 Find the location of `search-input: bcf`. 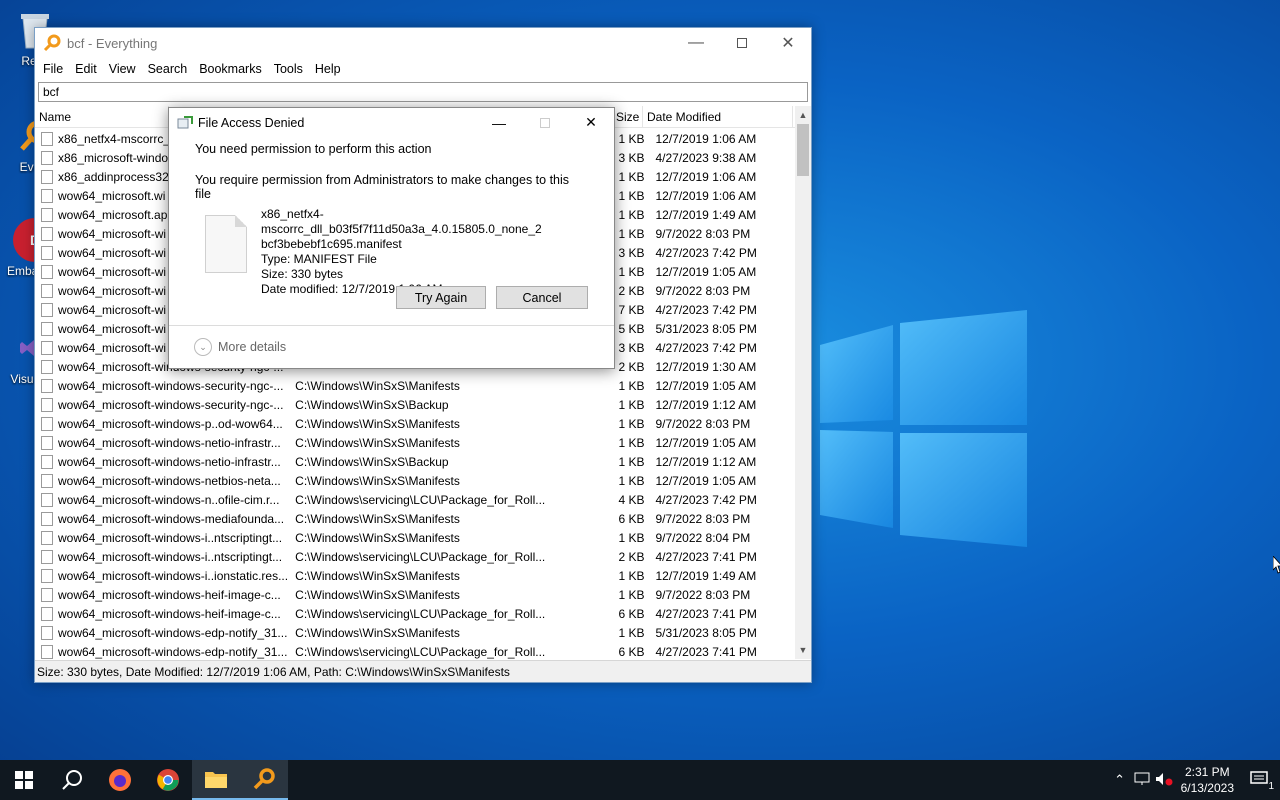

search-input: bcf is located at coordinates (423, 92).